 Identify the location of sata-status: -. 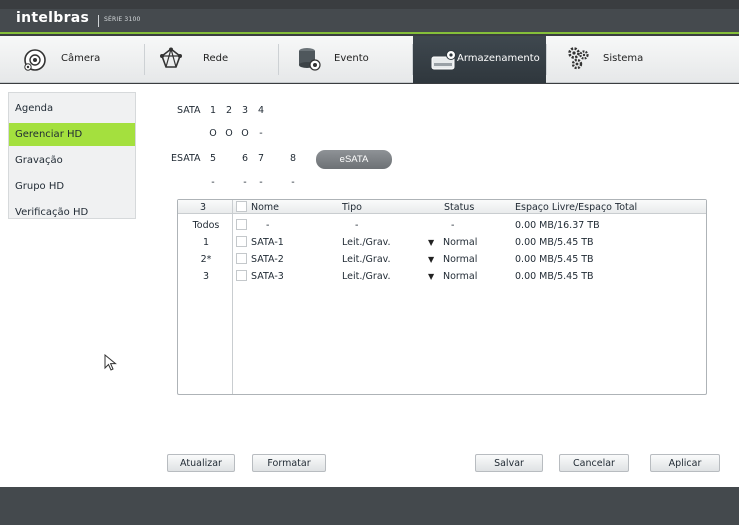
(261, 133).